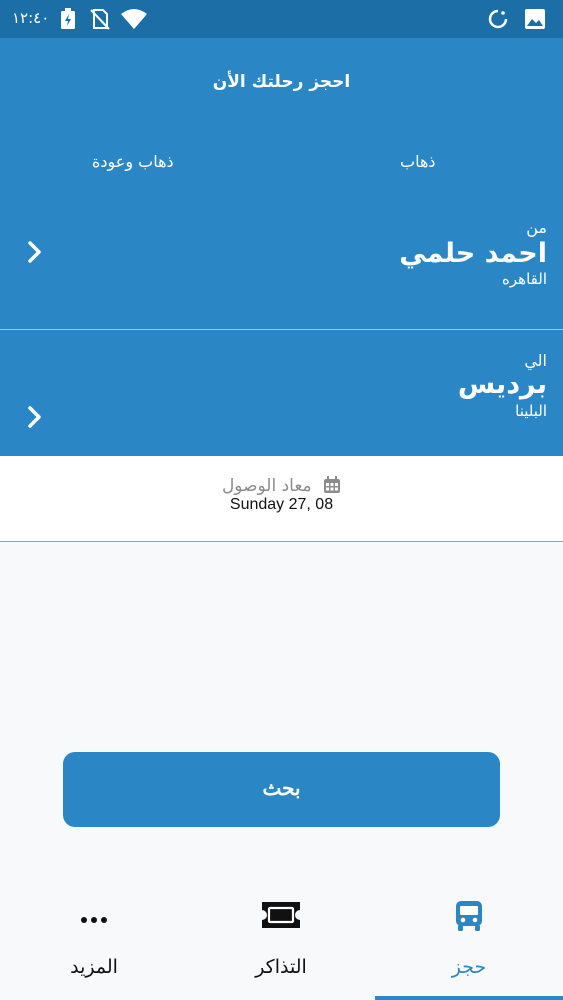  I want to click on arrival-date-label-row: معاد الوصول, so click(281, 486).